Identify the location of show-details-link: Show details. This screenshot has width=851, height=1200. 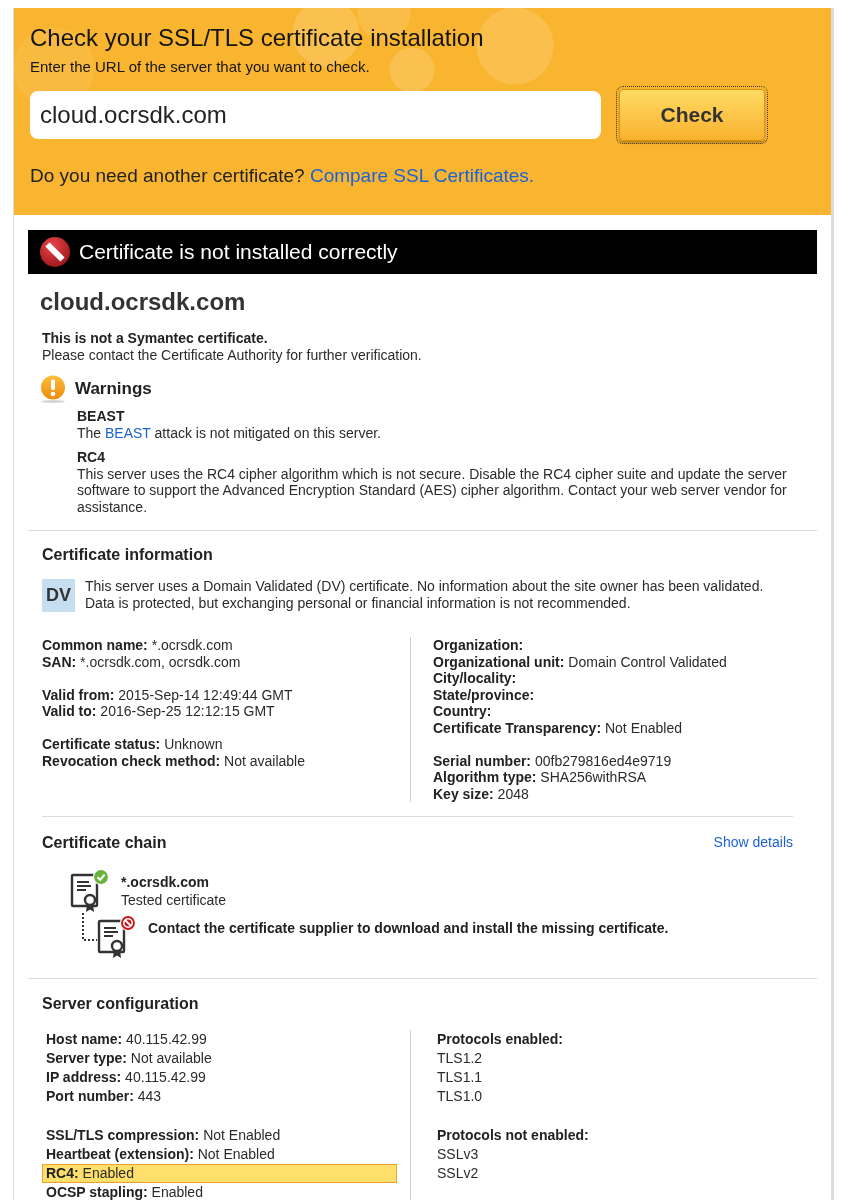
(753, 842).